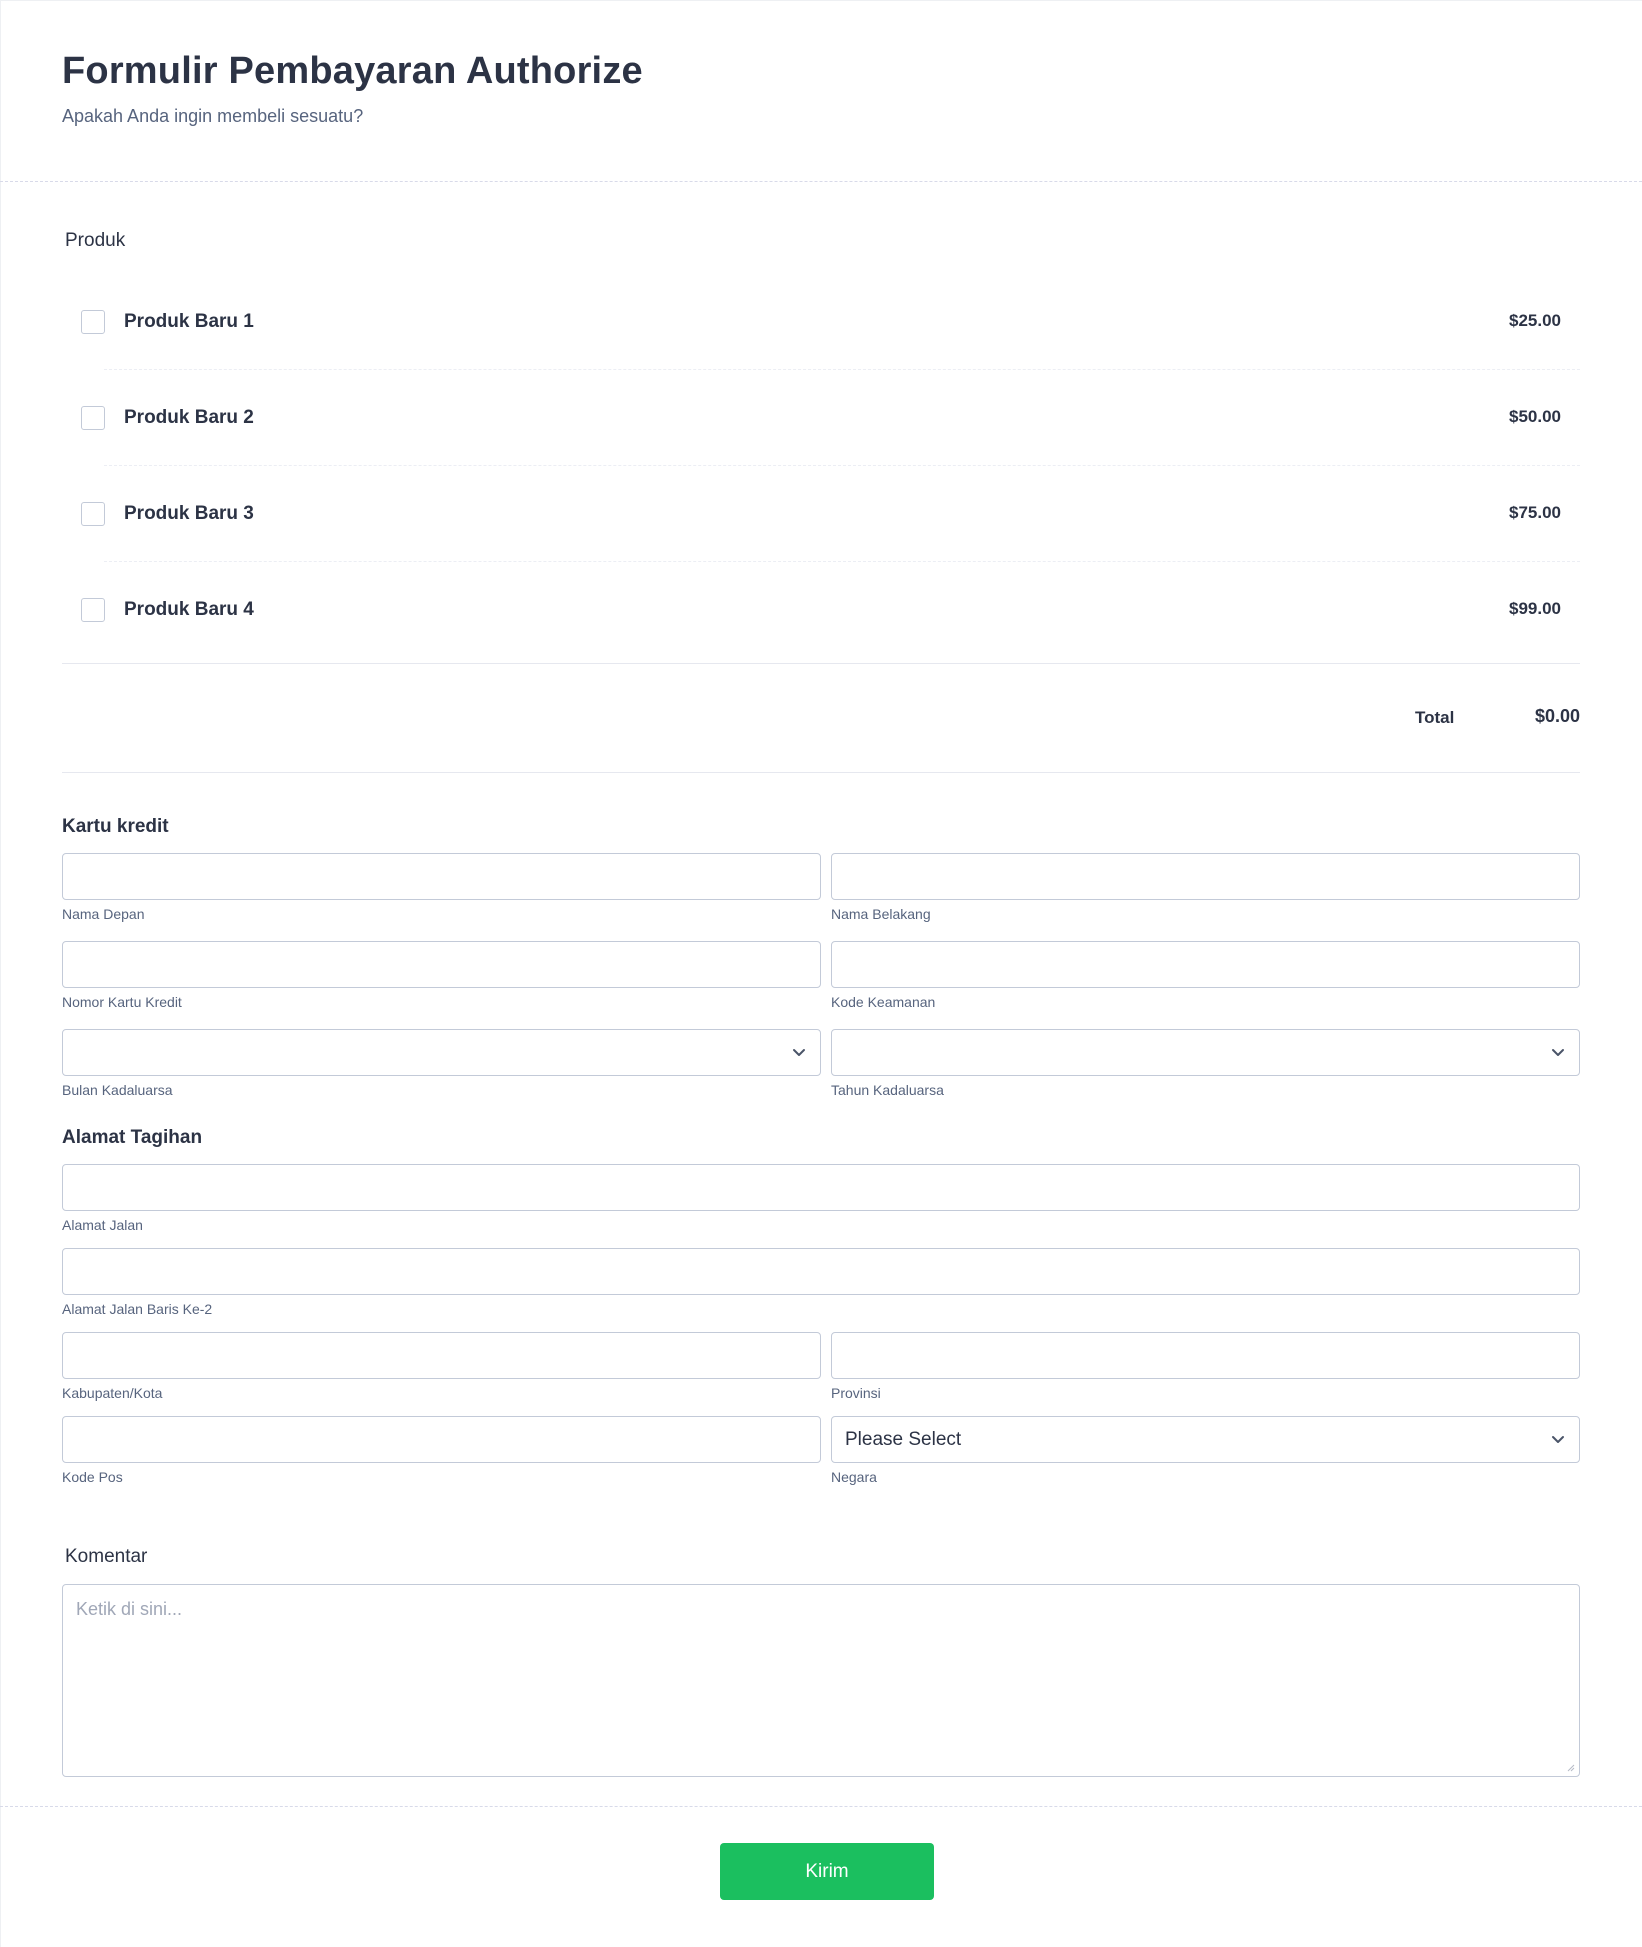  I want to click on zip-input, so click(441, 1439).